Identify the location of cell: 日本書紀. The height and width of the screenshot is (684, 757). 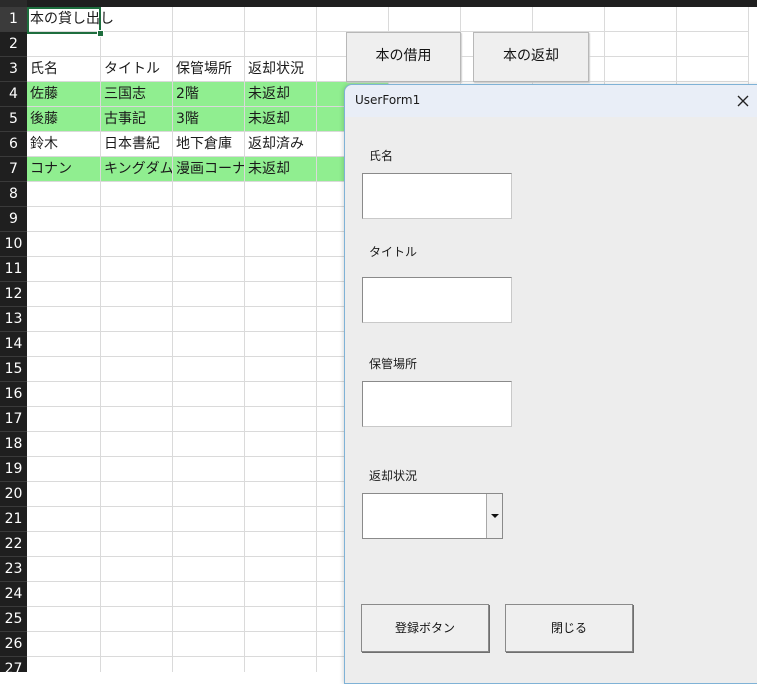
(137, 144).